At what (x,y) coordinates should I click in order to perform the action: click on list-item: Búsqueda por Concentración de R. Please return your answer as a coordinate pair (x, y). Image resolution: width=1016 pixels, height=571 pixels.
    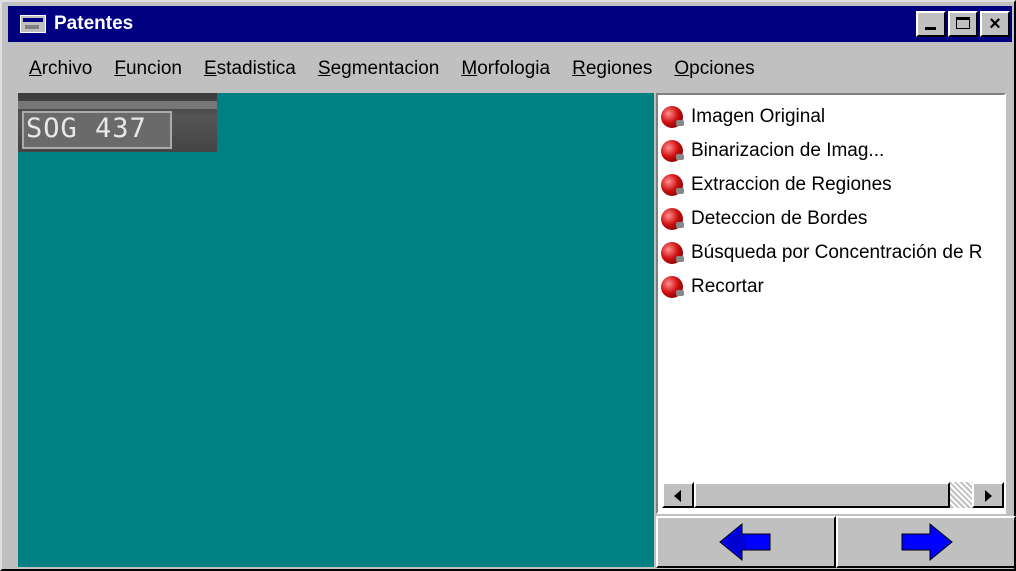
    Looking at the image, I should click on (822, 253).